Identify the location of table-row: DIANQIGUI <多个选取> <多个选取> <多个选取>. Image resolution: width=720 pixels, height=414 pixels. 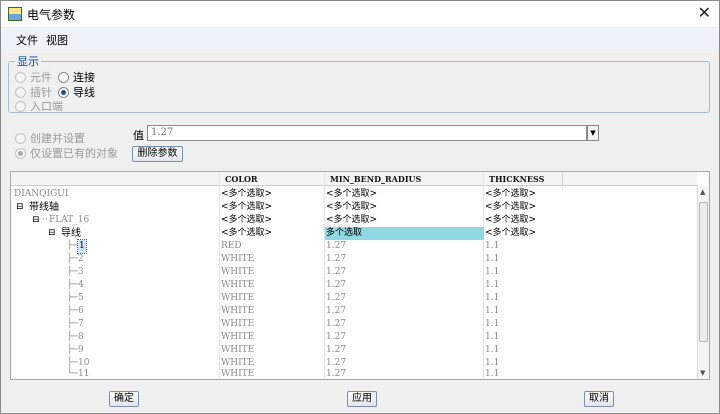
(354, 194).